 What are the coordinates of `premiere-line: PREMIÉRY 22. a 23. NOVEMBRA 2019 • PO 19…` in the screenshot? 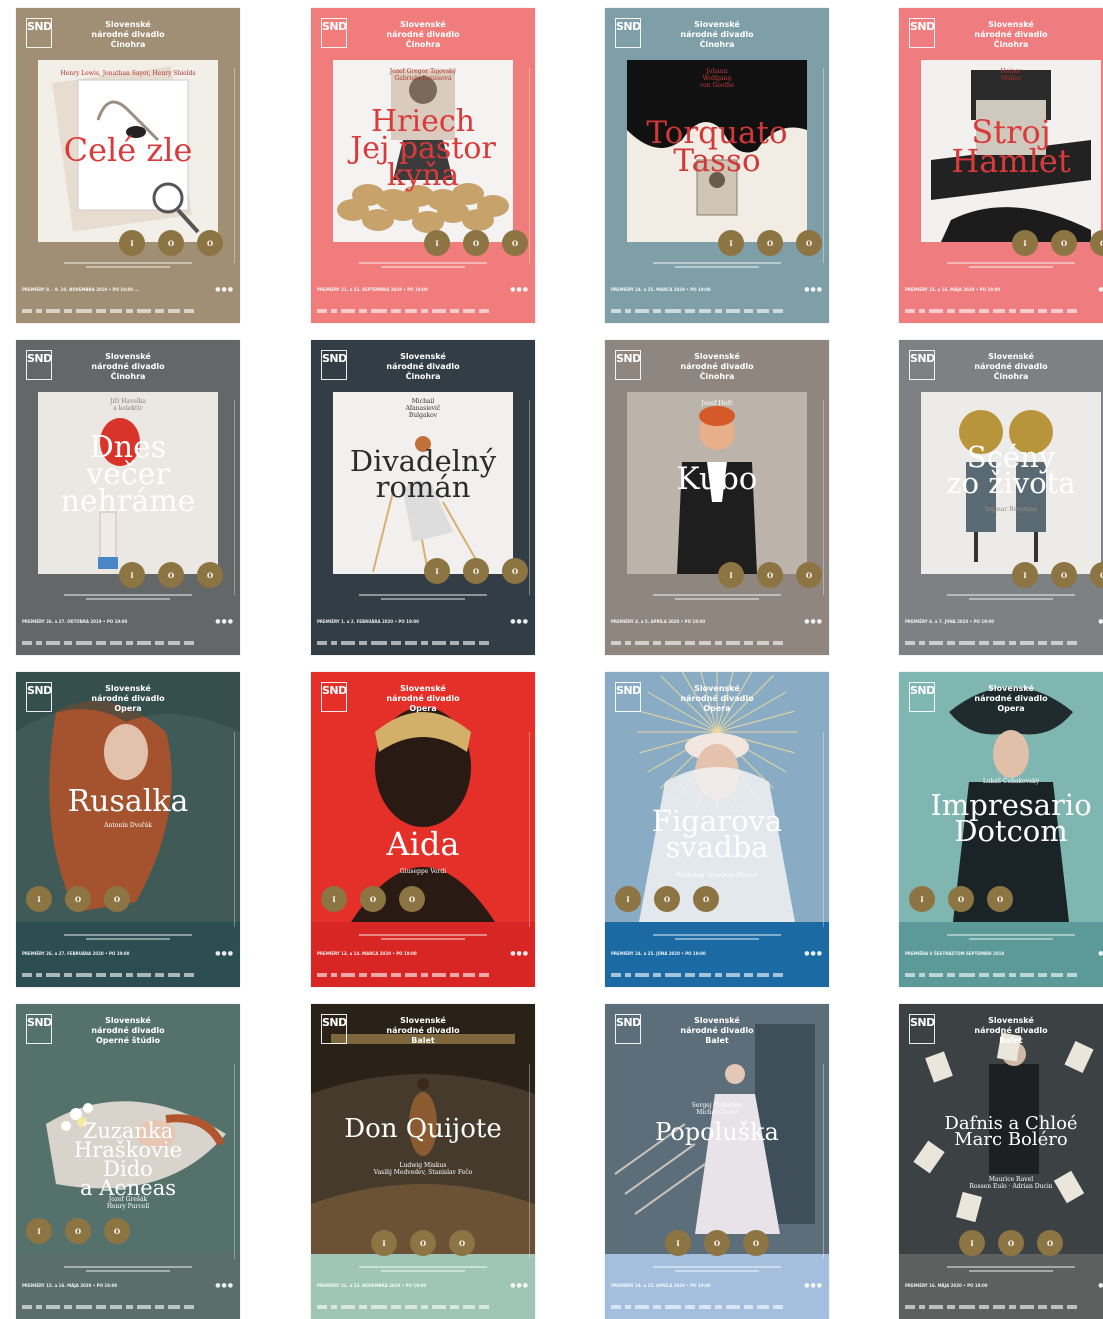 It's located at (423, 1285).